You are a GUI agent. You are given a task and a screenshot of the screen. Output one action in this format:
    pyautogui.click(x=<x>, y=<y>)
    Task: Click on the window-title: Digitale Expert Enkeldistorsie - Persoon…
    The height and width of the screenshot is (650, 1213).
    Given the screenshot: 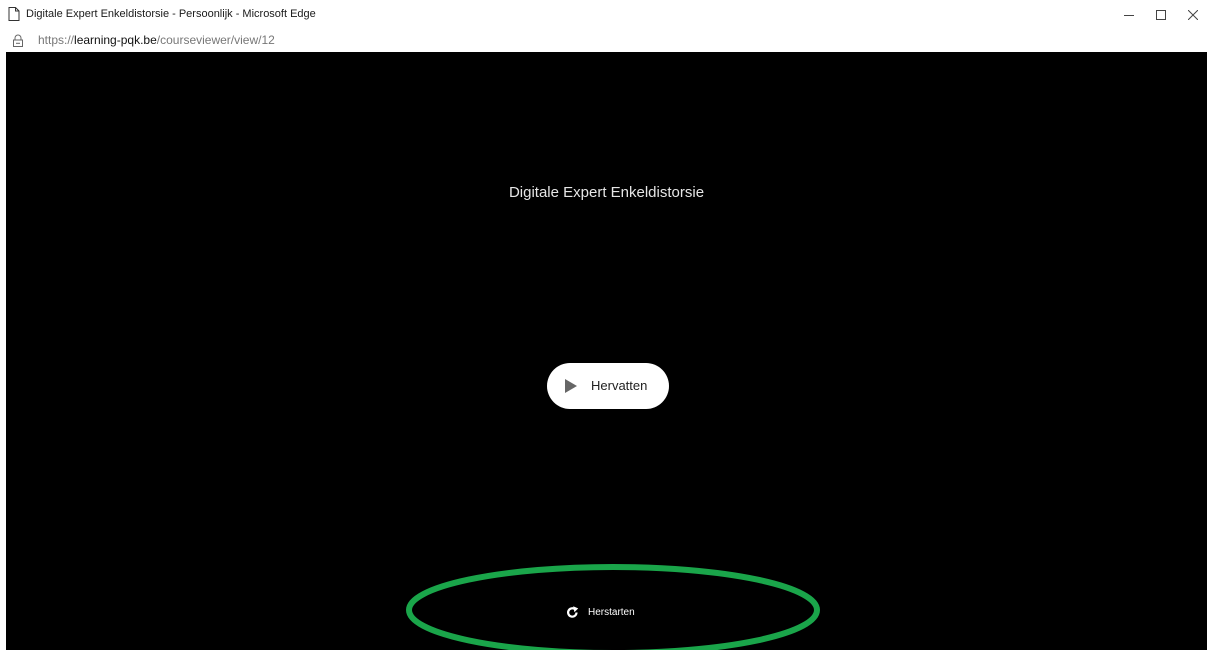 What is the action you would take?
    pyautogui.click(x=171, y=14)
    